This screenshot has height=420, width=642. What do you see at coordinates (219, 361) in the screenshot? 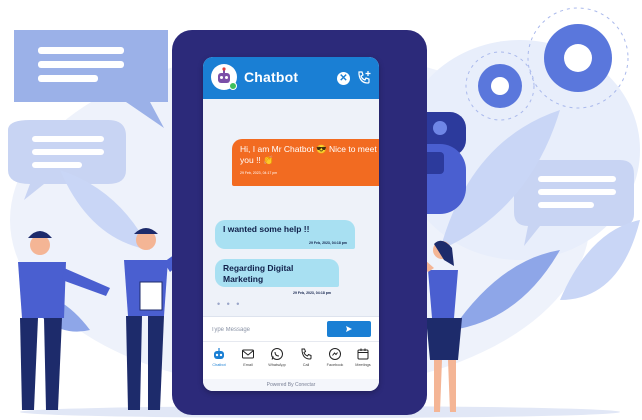
I see `nav-item-chatbot: Chatbot` at bounding box center [219, 361].